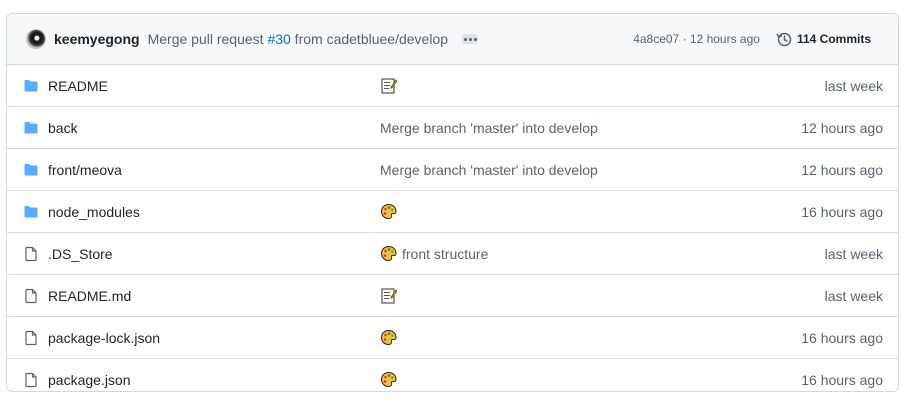 This screenshot has height=407, width=905. What do you see at coordinates (207, 39) in the screenshot?
I see `commit-message-prefix: Merge pull request` at bounding box center [207, 39].